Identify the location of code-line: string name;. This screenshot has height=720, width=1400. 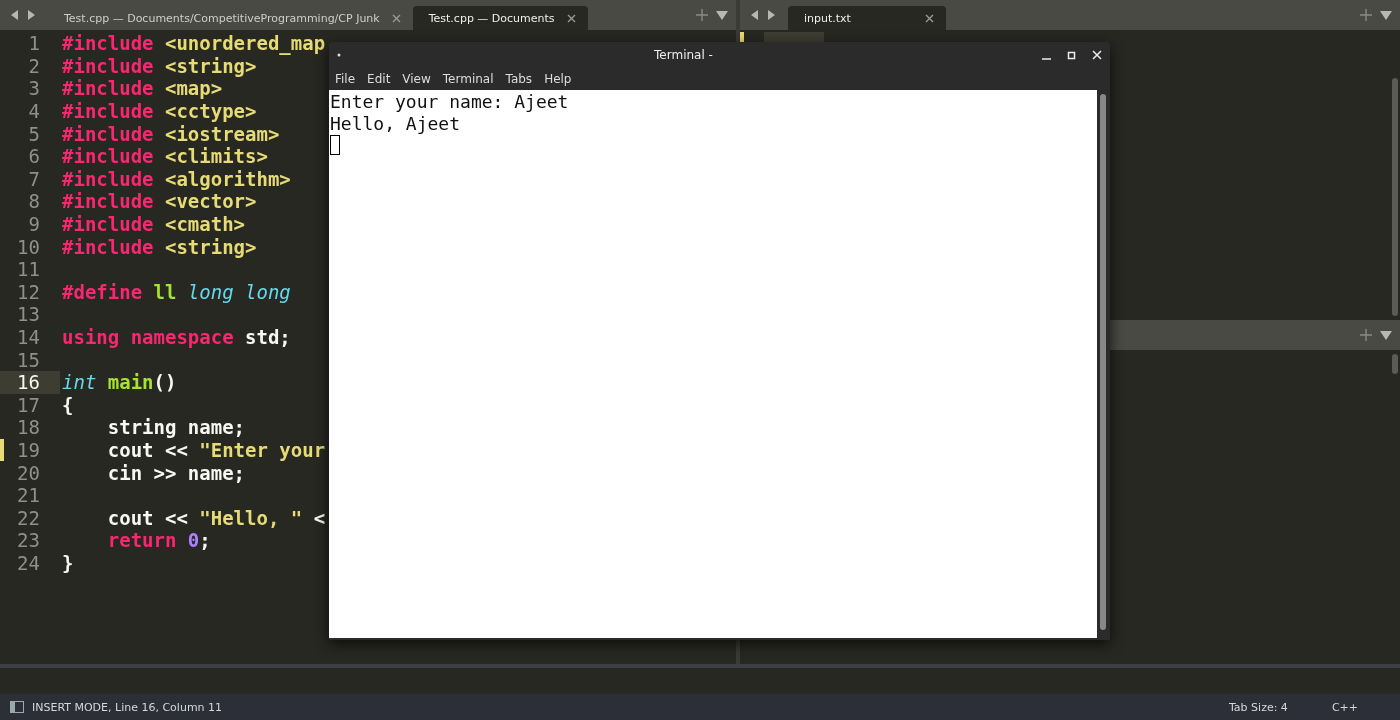
(176, 427).